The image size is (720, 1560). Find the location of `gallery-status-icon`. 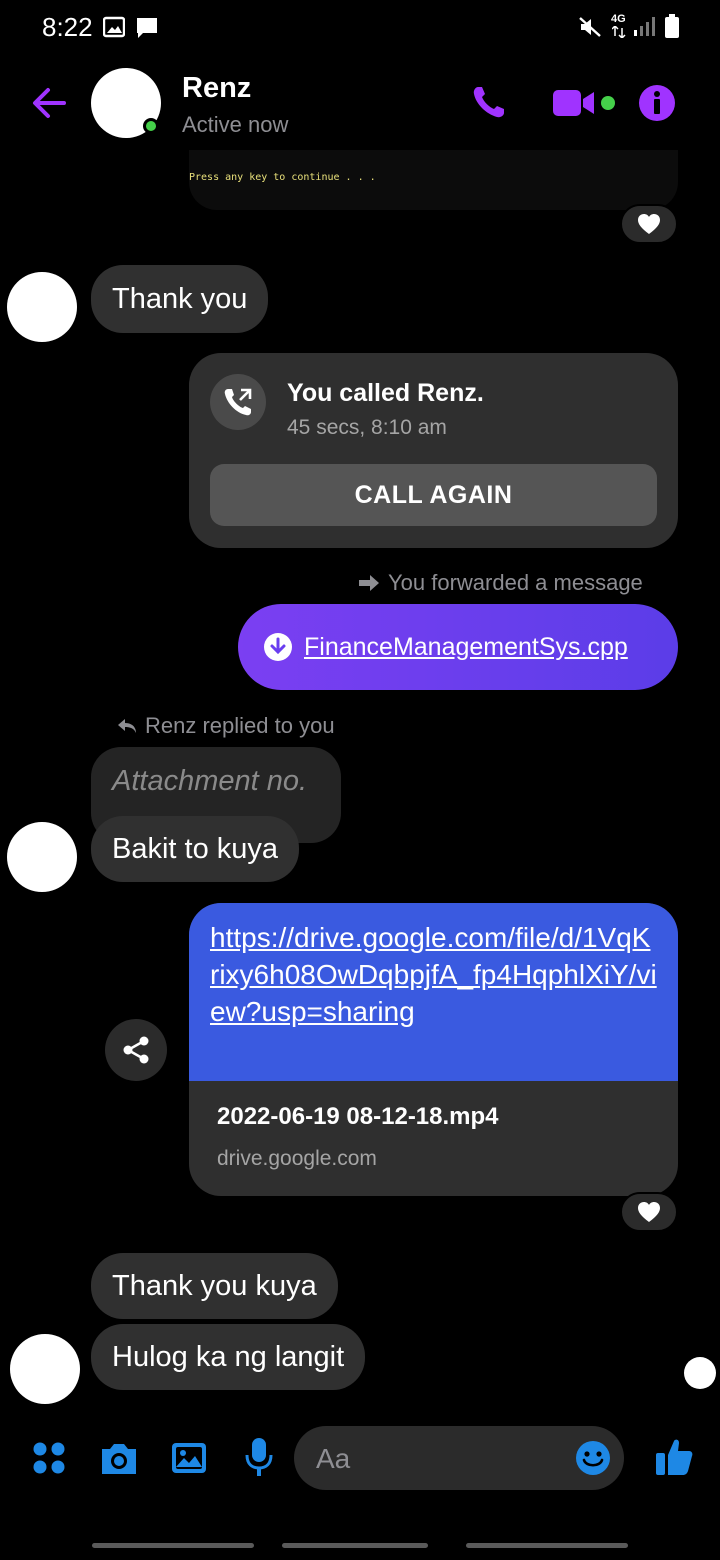

gallery-status-icon is located at coordinates (114, 27).